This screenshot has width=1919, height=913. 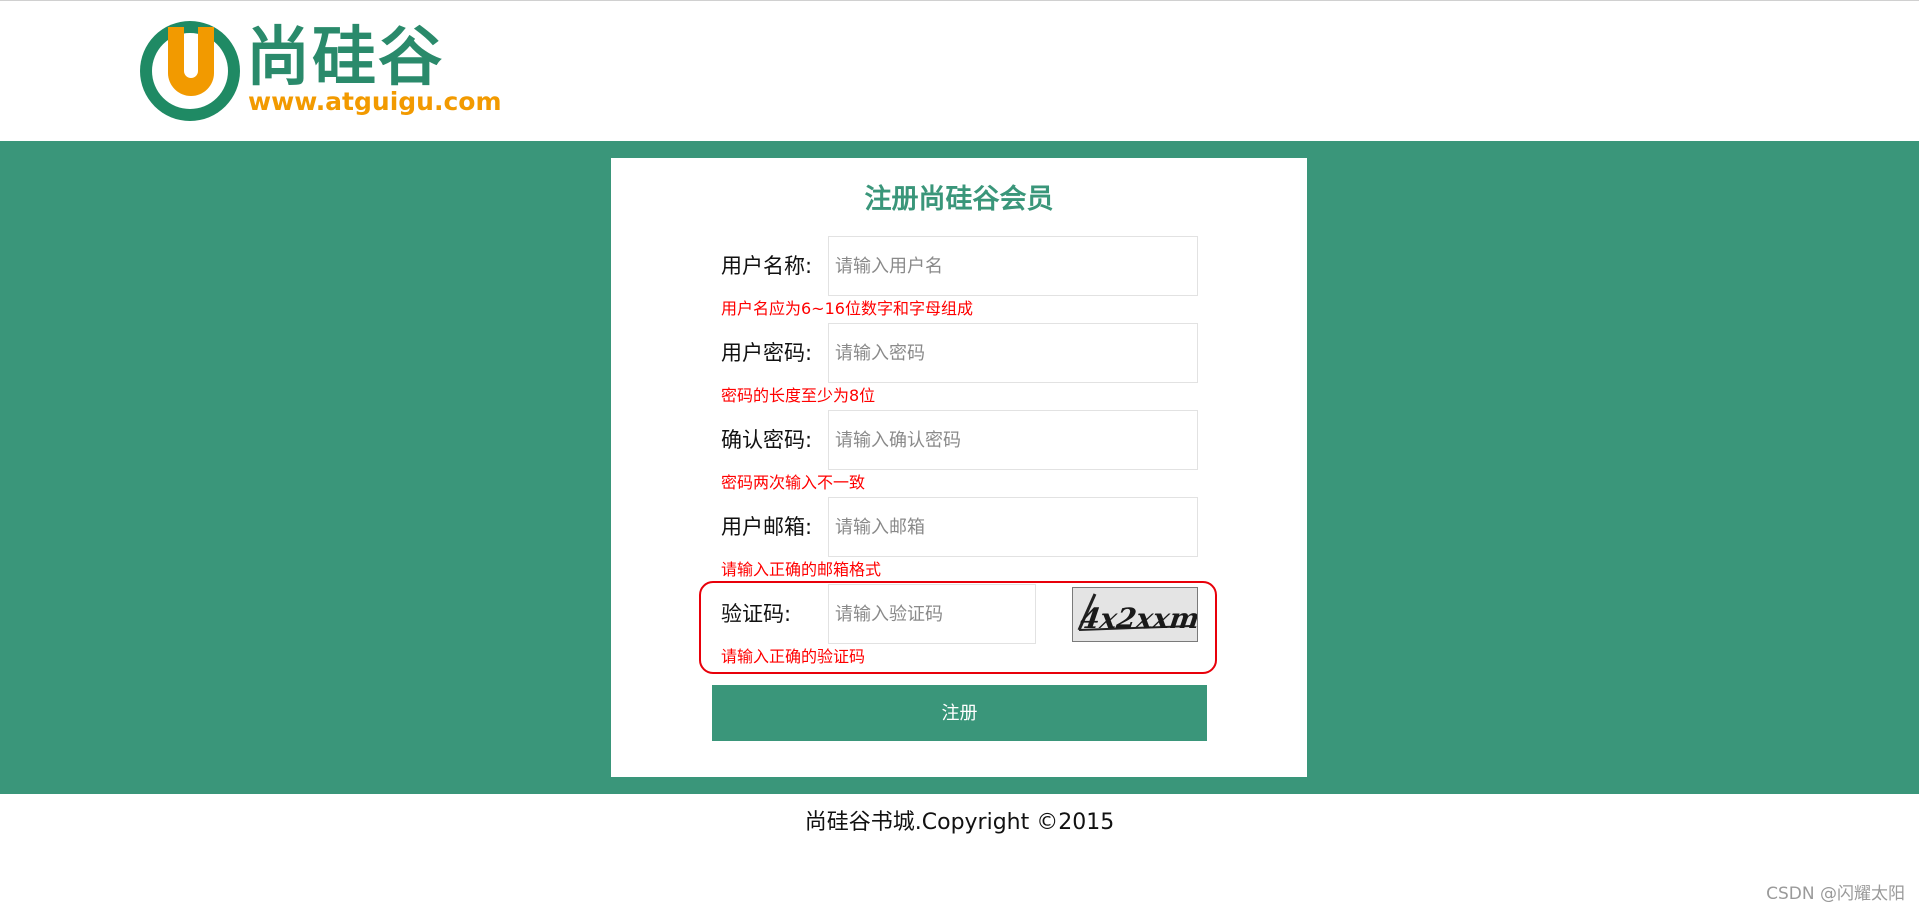 I want to click on password-input, so click(x=1013, y=353).